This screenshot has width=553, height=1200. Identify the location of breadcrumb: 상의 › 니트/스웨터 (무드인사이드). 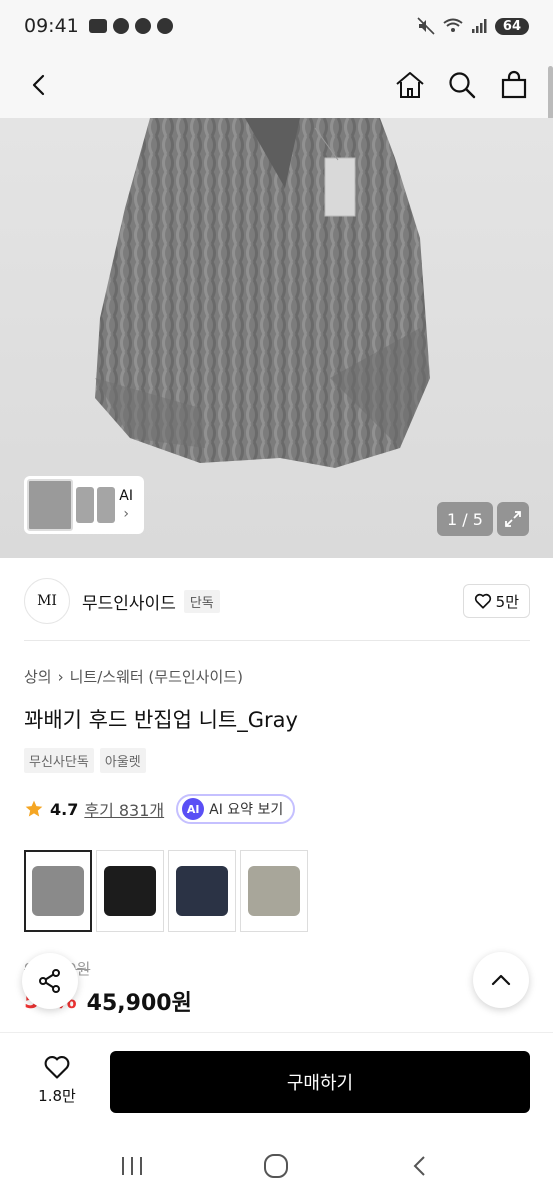
(133, 676).